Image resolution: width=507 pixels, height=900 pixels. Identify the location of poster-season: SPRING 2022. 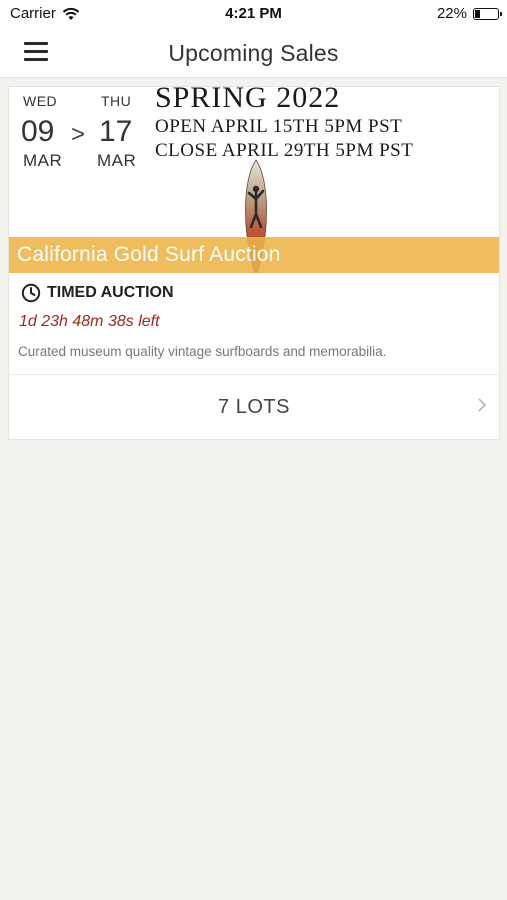
(248, 100).